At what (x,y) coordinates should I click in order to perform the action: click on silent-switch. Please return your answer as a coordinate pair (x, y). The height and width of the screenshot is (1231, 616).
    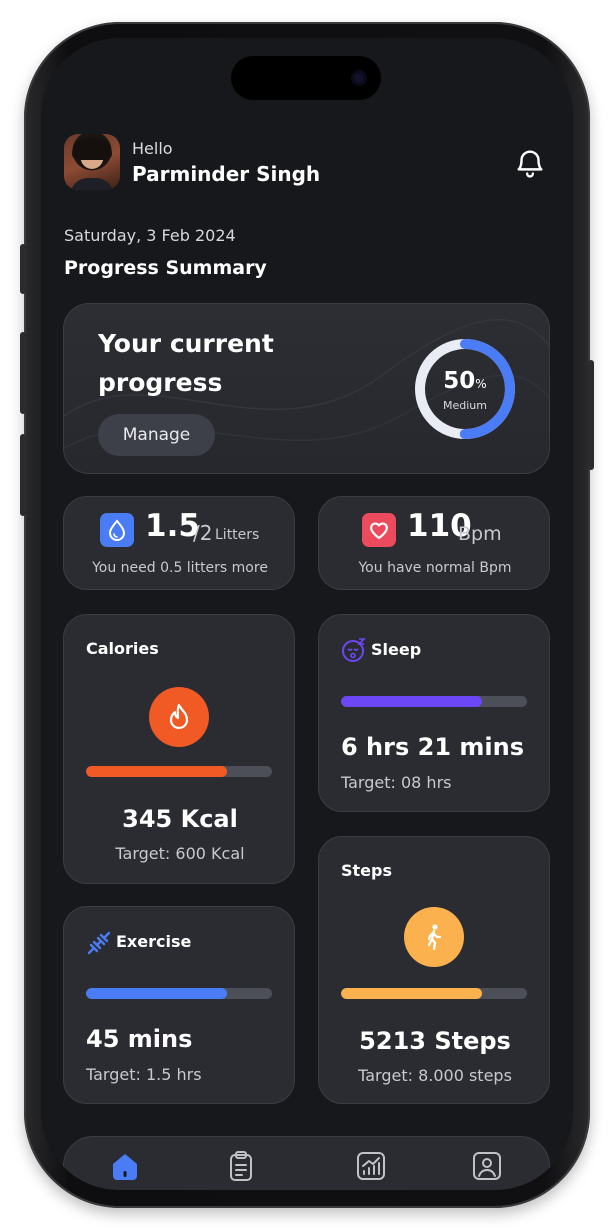
    Looking at the image, I should click on (23, 269).